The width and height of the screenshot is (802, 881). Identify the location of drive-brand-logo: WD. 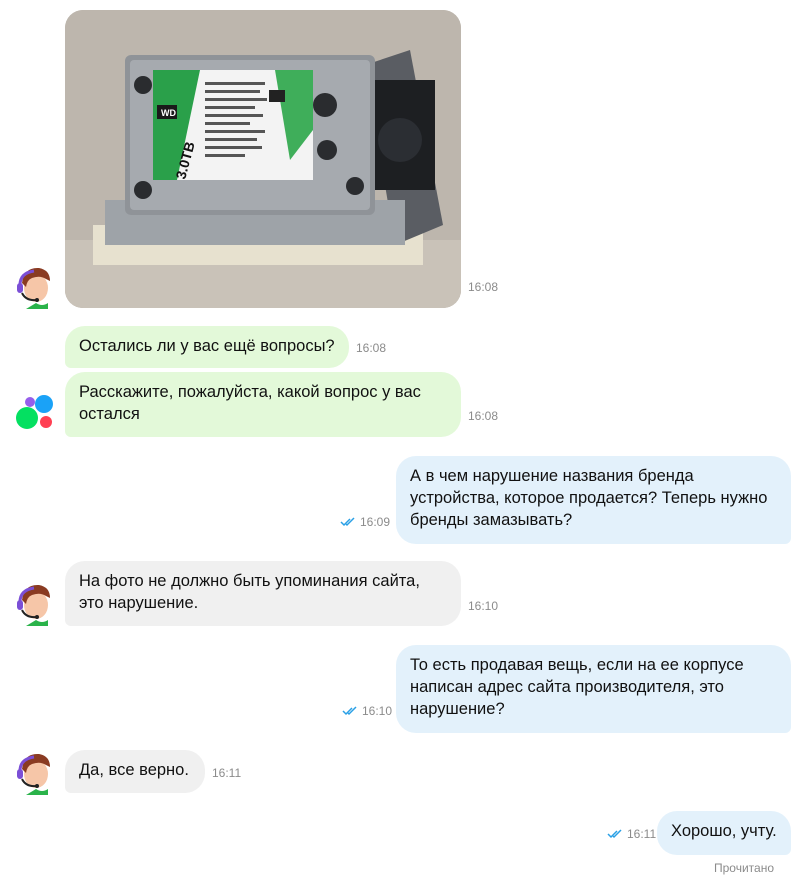
(168, 113).